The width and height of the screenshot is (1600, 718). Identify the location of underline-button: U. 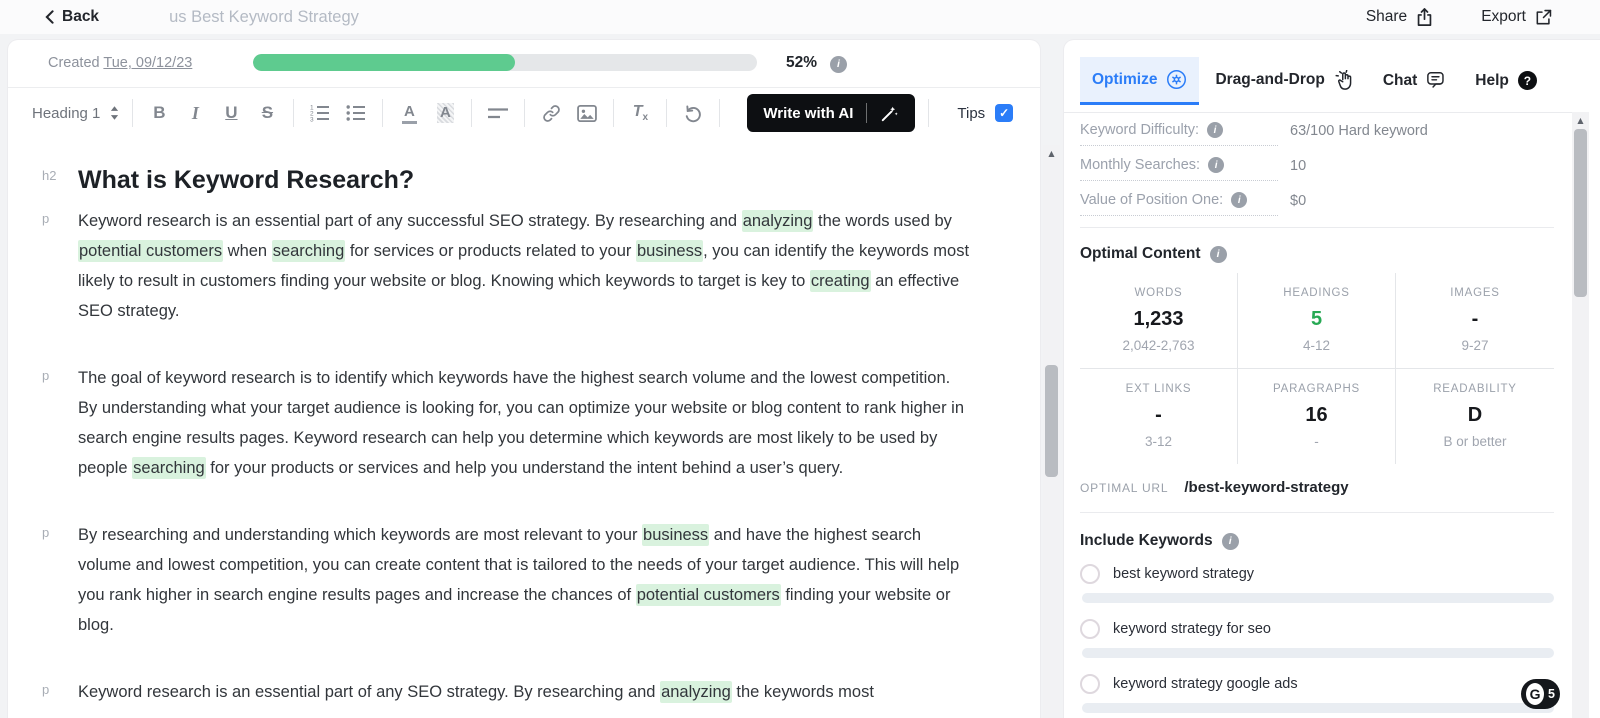
(231, 113).